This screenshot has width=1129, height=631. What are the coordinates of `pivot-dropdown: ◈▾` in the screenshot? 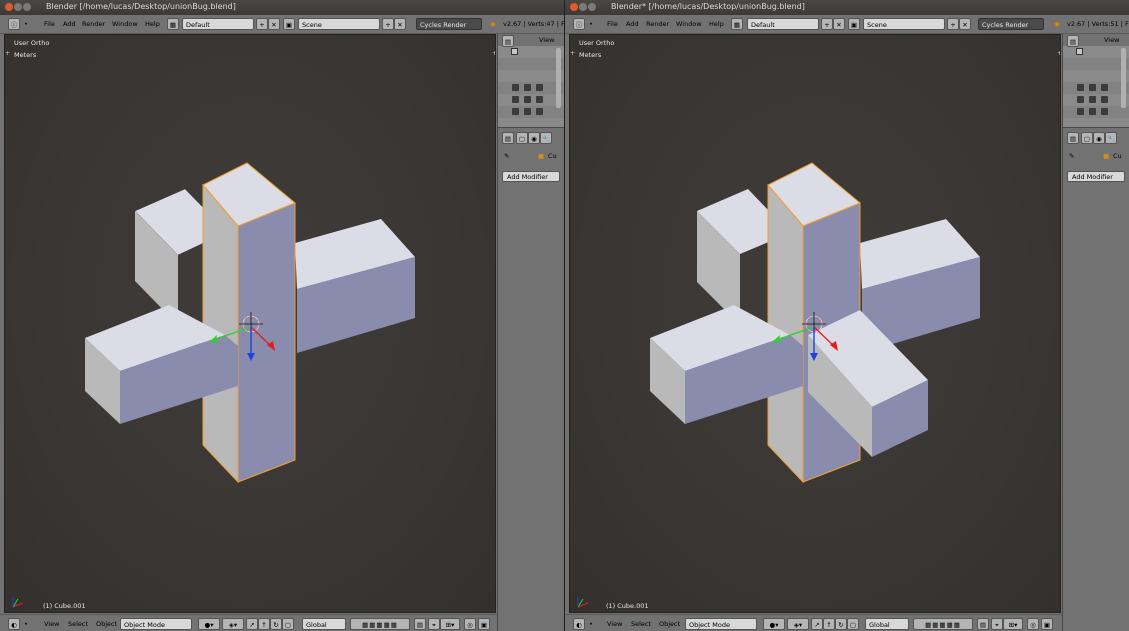 It's located at (798, 624).